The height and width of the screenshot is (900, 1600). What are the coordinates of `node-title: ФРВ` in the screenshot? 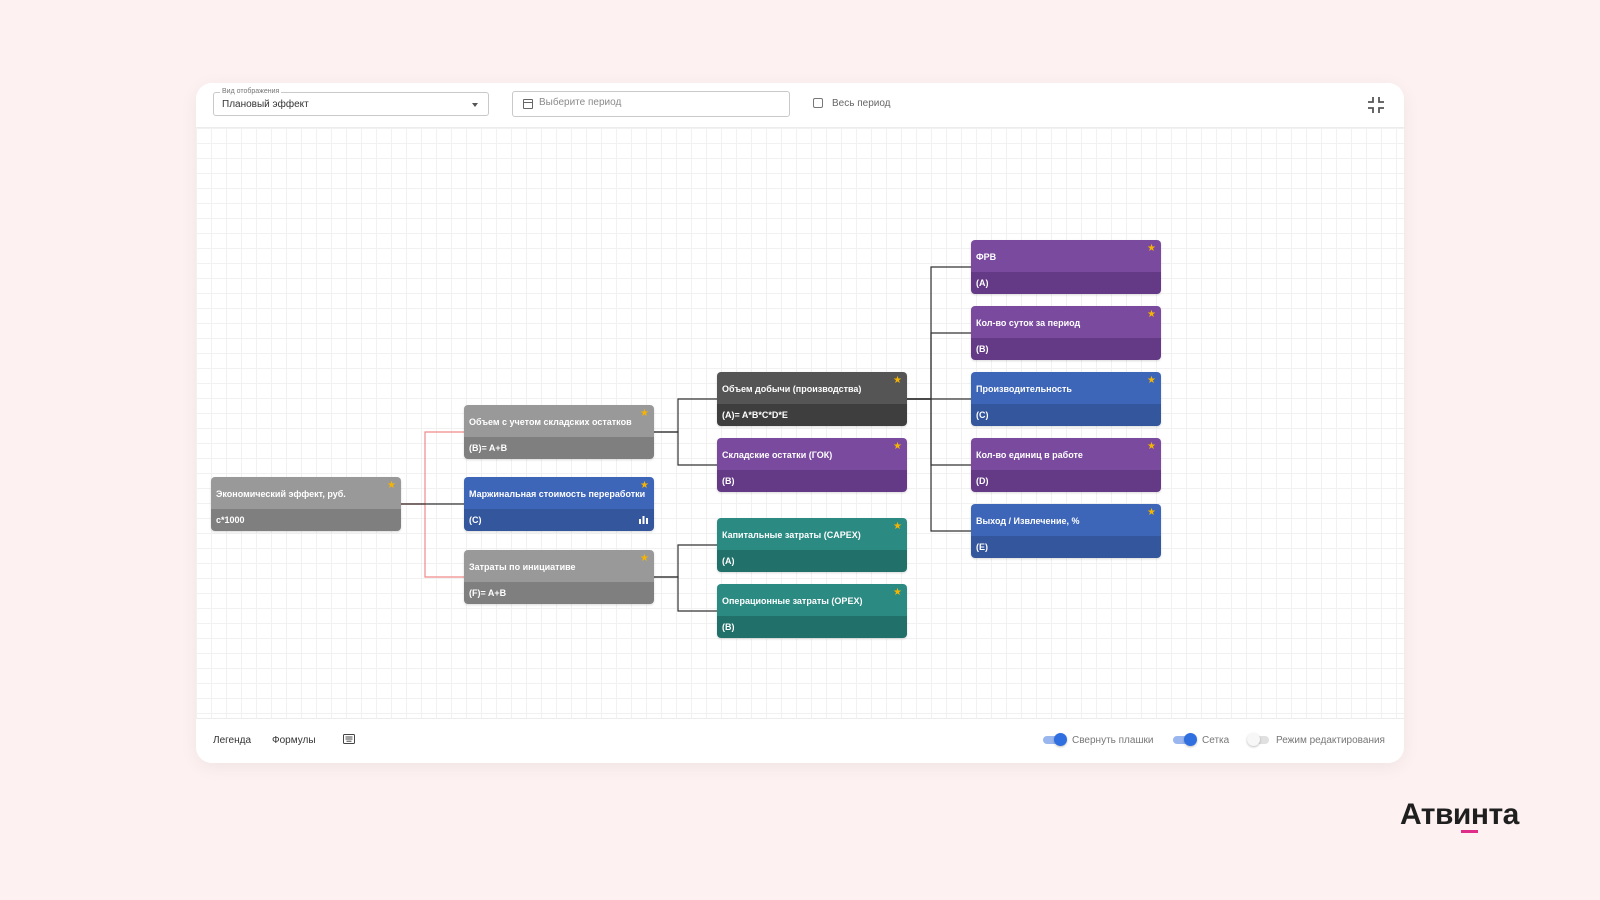 It's located at (986, 257).